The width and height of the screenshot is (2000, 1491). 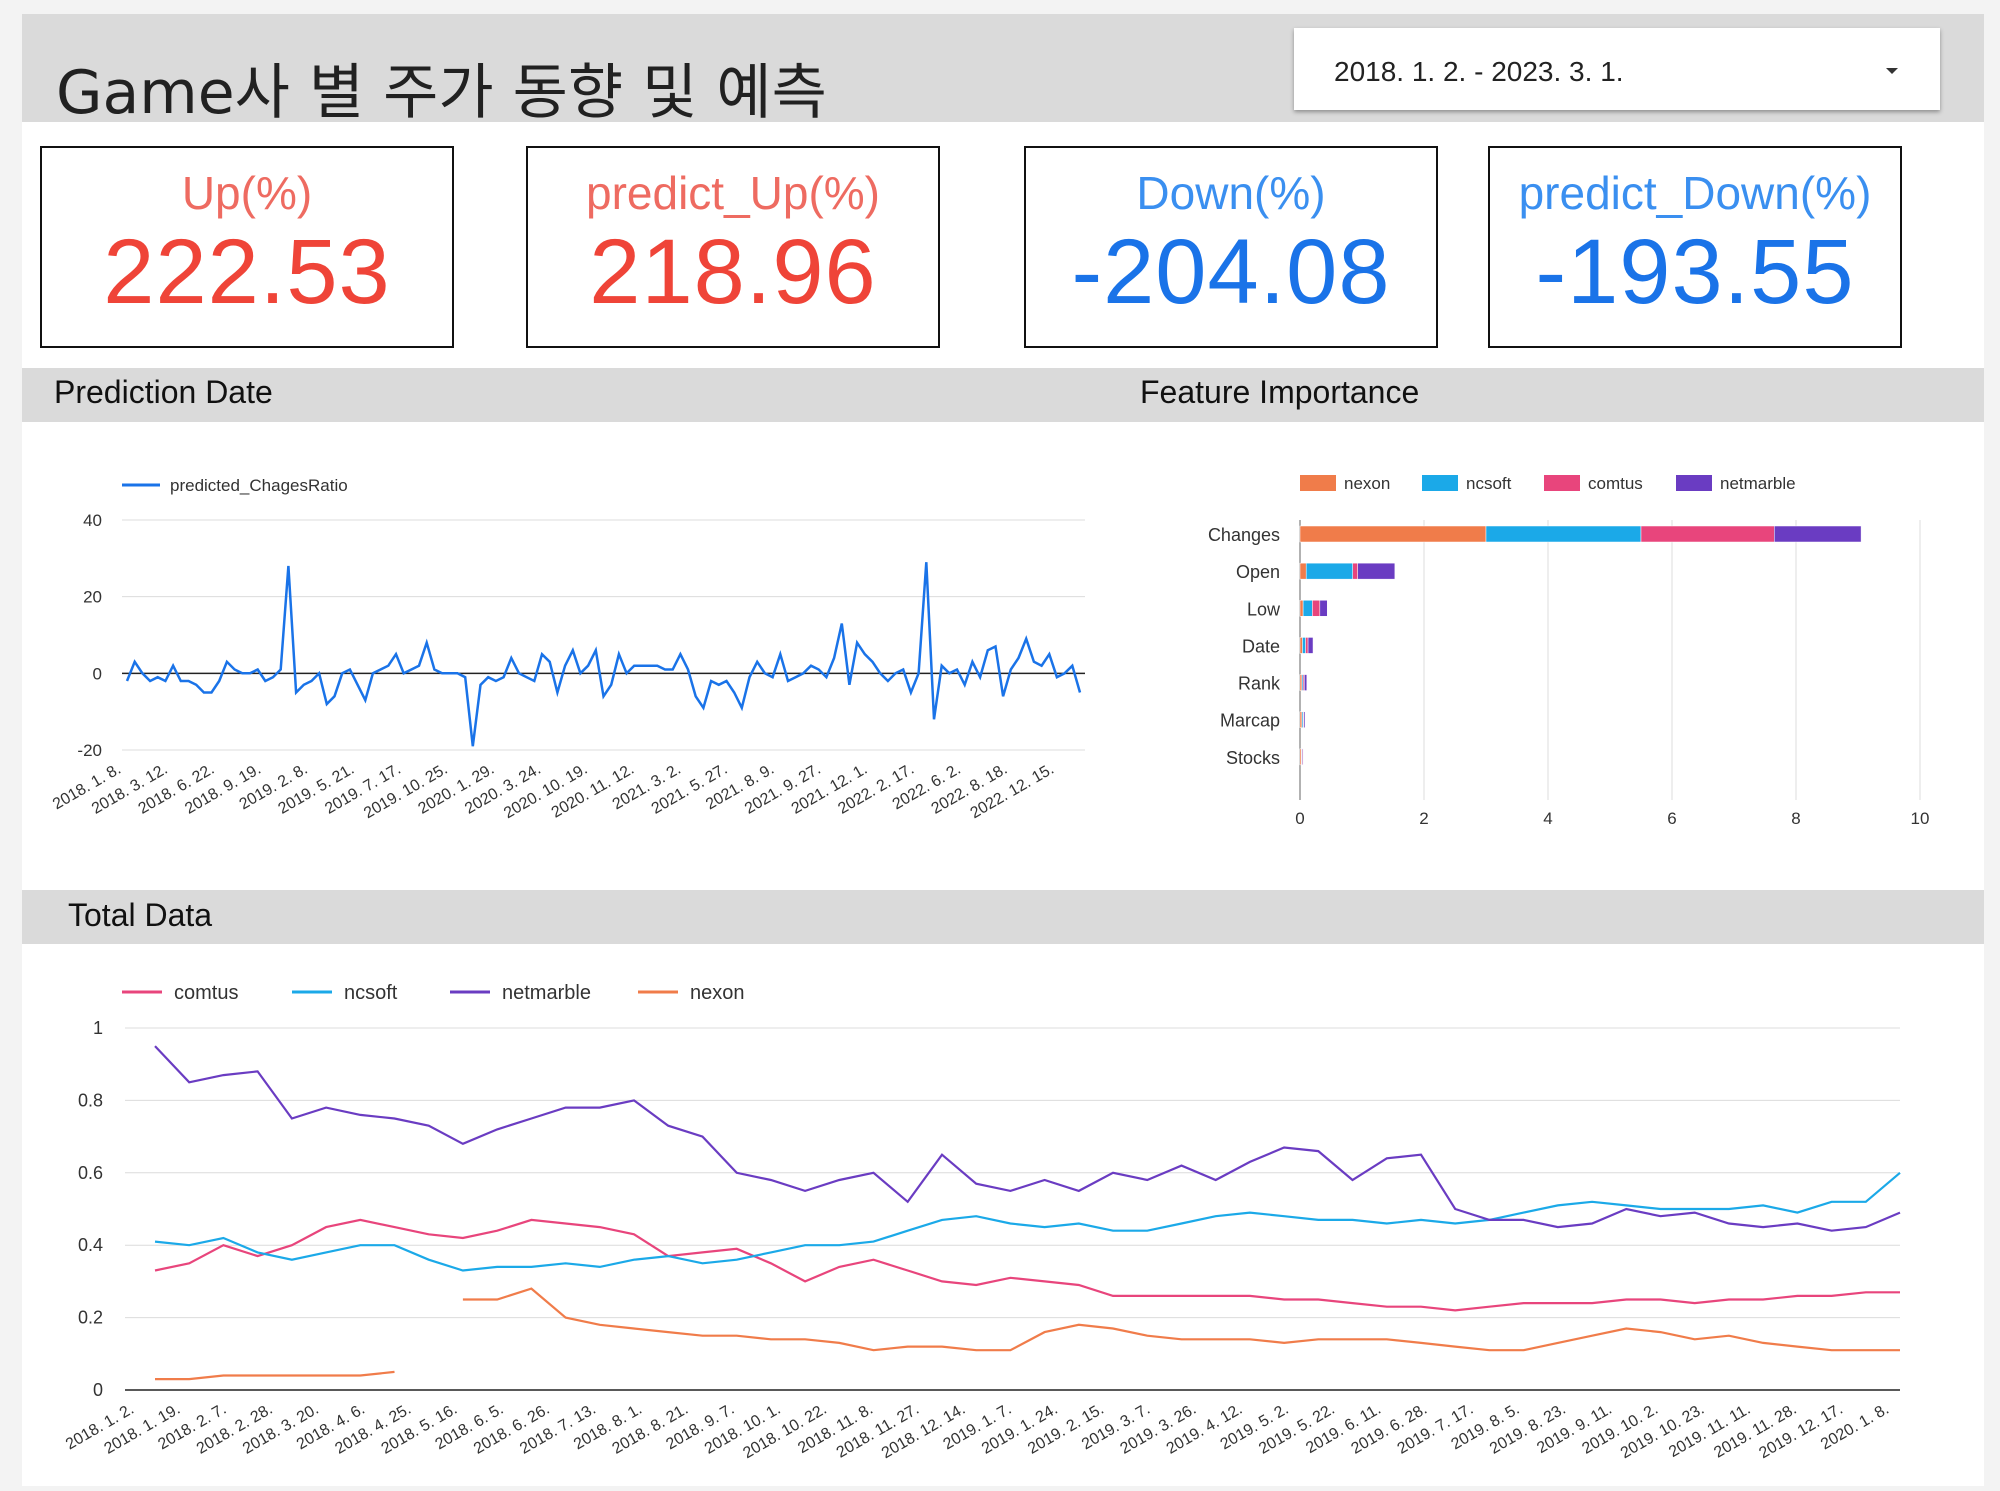 What do you see at coordinates (90, 1100) in the screenshot?
I see `y-tick-label: 0.8` at bounding box center [90, 1100].